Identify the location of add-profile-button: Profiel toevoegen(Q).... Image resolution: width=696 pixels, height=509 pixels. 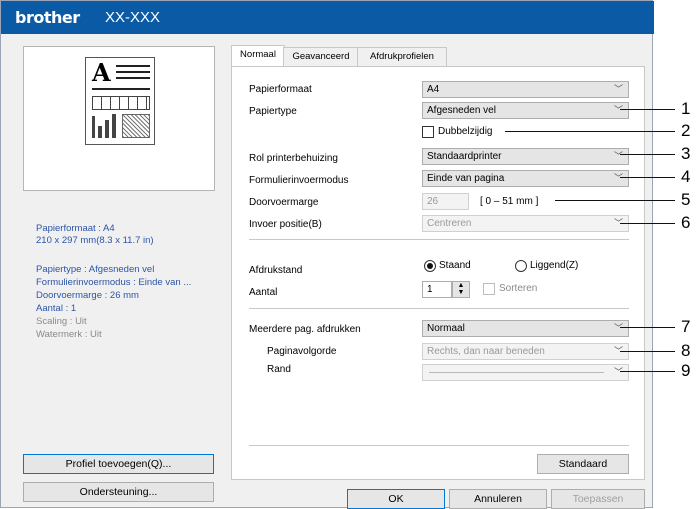
(118, 464).